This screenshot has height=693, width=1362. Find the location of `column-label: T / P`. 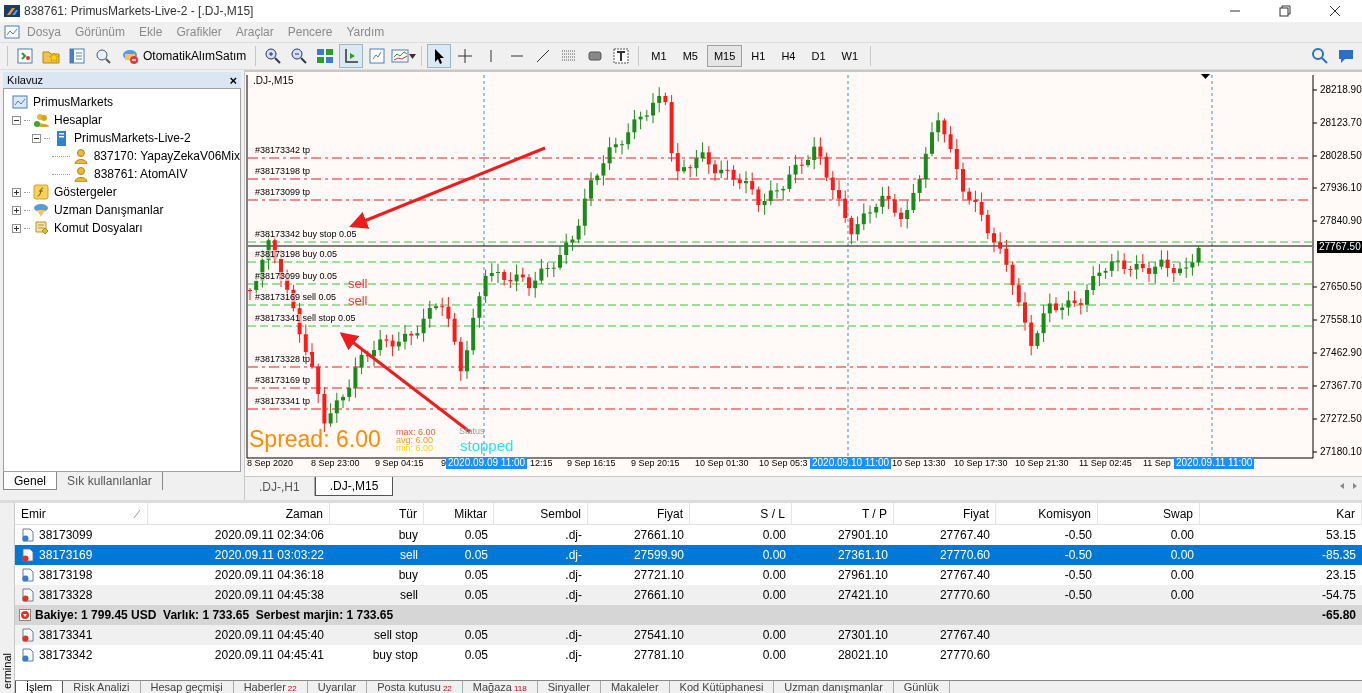

column-label: T / P is located at coordinates (874, 514).